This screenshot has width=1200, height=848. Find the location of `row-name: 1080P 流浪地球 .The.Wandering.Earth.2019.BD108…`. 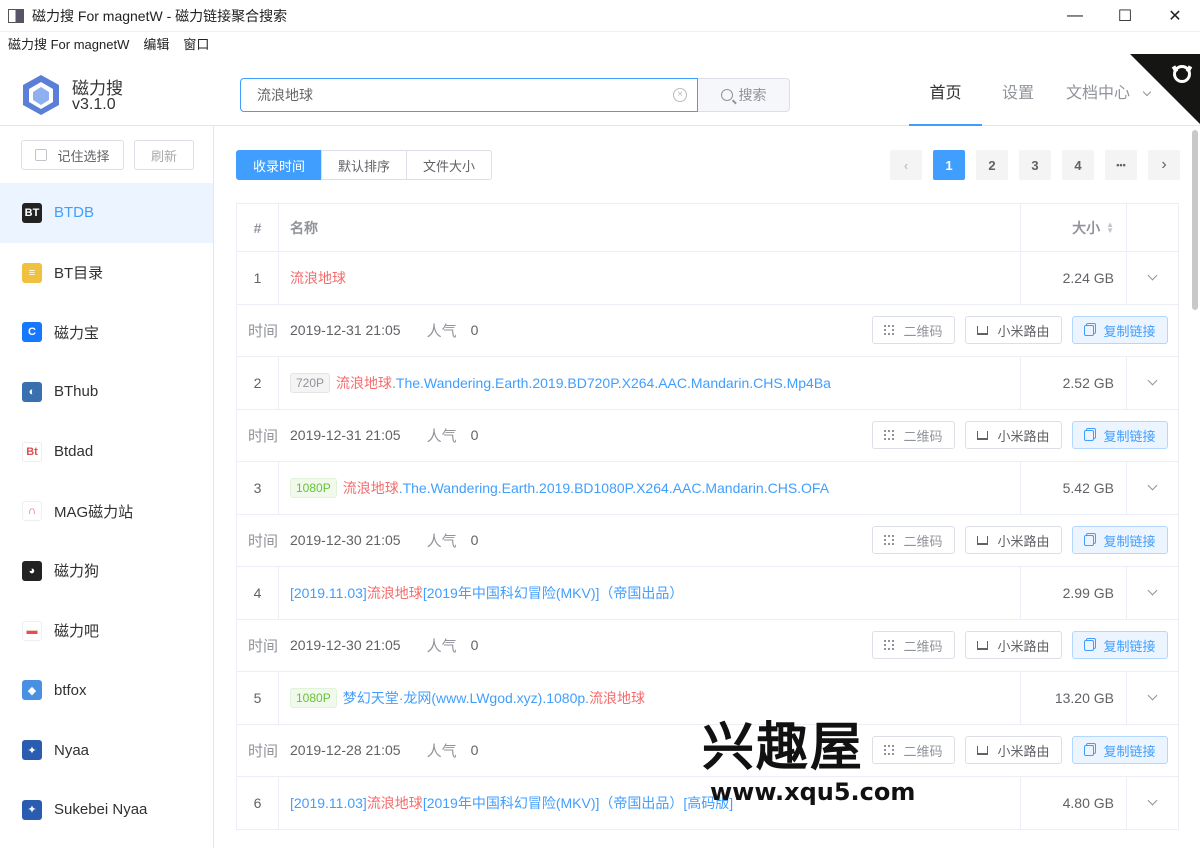

row-name: 1080P 流浪地球 .The.Wandering.Earth.2019.BD108… is located at coordinates (650, 488).